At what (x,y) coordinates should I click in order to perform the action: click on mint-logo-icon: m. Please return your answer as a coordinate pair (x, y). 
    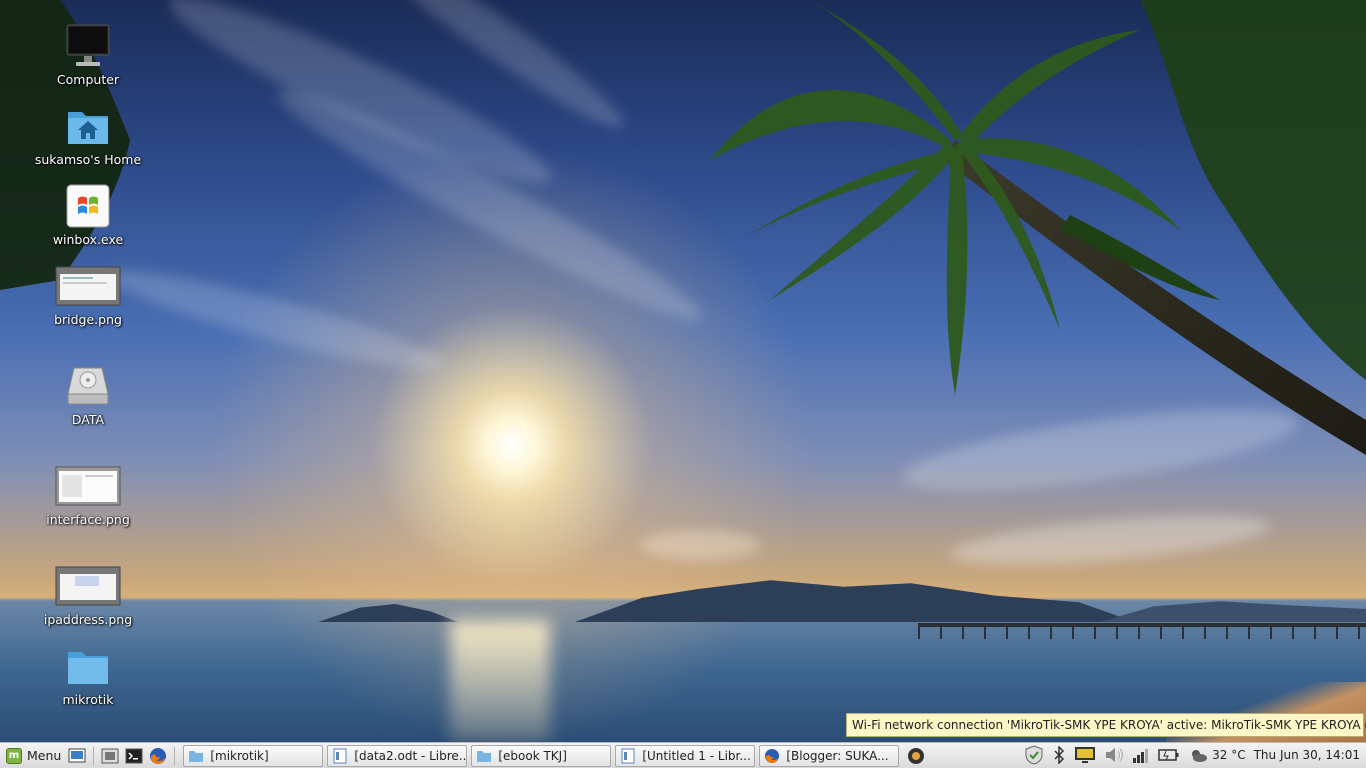
    Looking at the image, I should click on (14, 755).